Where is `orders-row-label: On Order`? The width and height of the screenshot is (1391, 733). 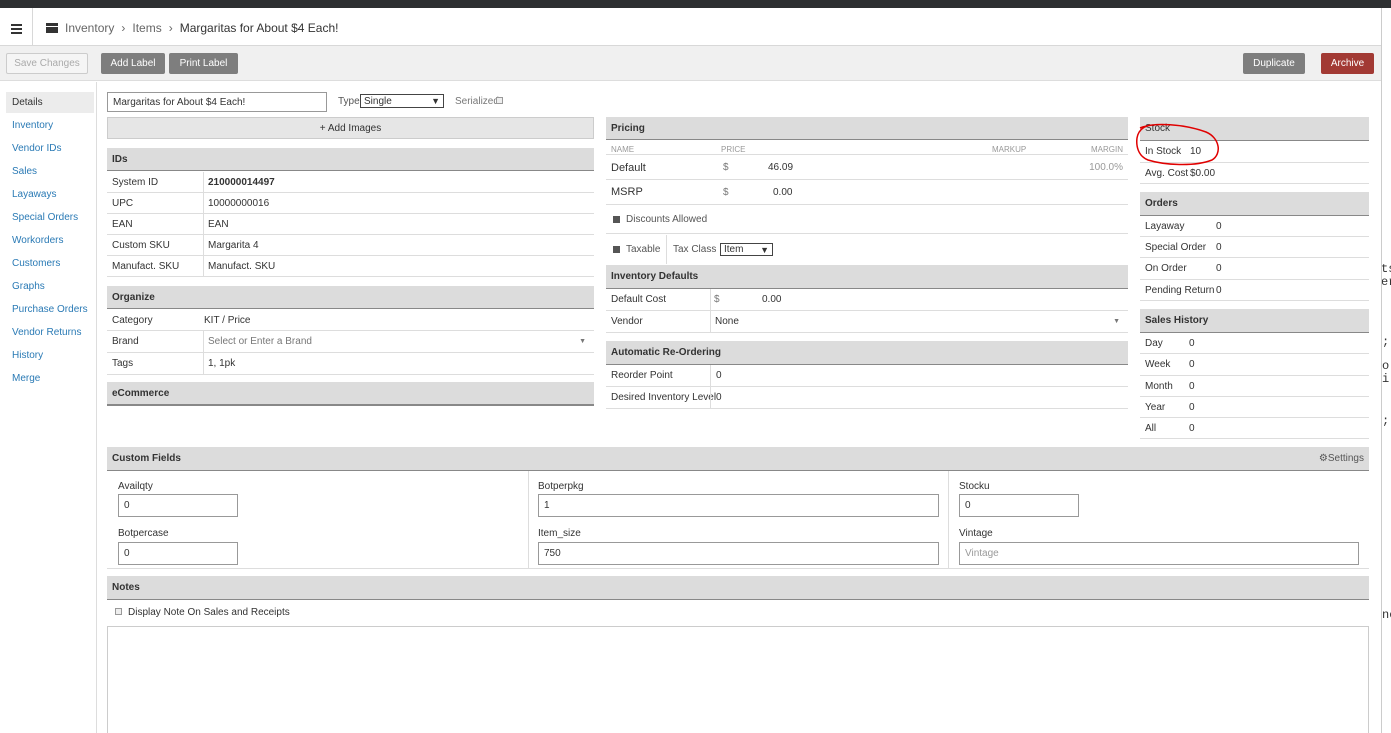
orders-row-label: On Order is located at coordinates (1166, 268).